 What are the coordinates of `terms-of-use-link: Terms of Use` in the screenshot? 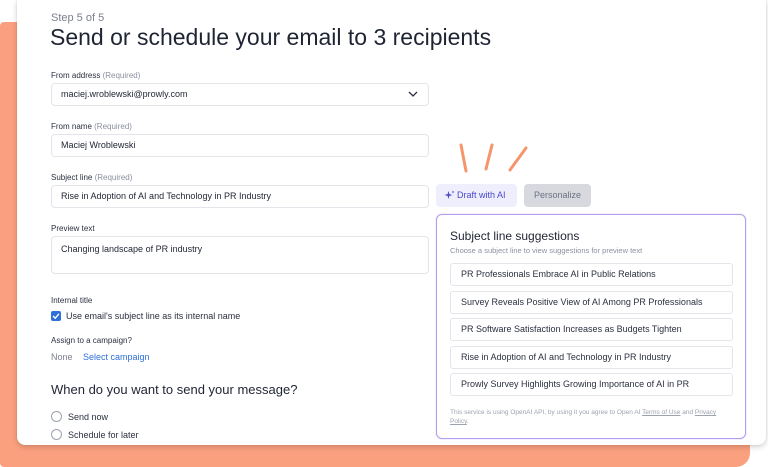 It's located at (661, 412).